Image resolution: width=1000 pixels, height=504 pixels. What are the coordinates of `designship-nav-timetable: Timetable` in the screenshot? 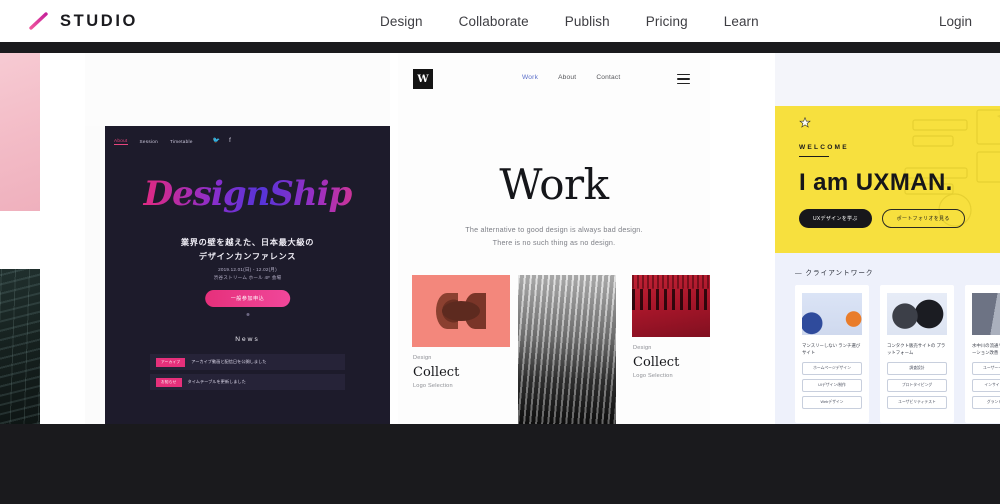 It's located at (181, 141).